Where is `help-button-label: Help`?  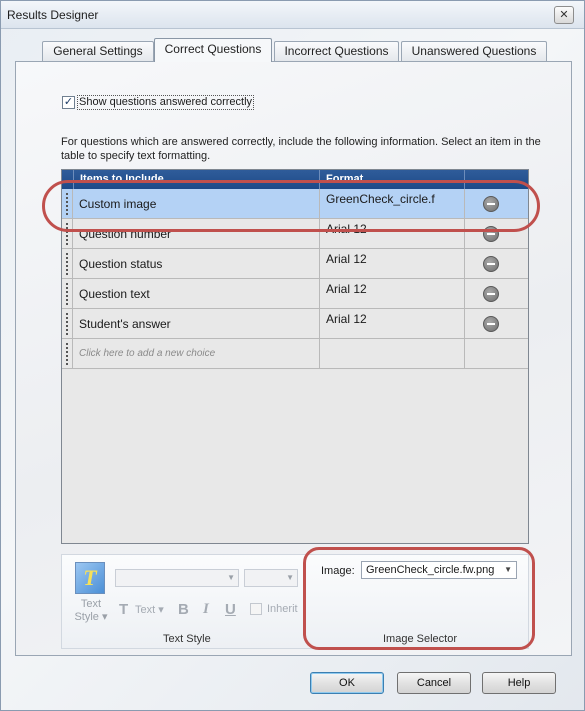
help-button-label: Help is located at coordinates (519, 683).